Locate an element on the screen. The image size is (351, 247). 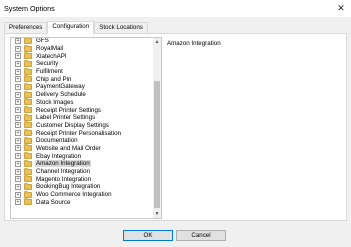
tree-item: + Stock Images is located at coordinates (83, 102).